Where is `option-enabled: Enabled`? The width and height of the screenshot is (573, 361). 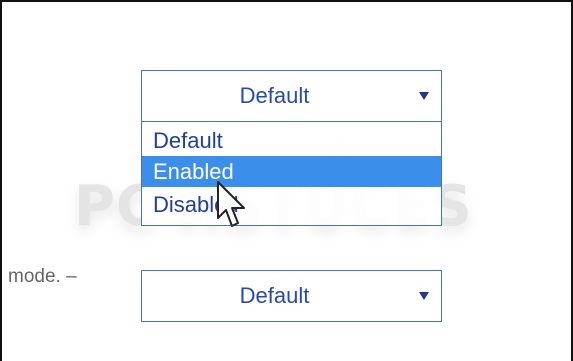
option-enabled: Enabled is located at coordinates (291, 171).